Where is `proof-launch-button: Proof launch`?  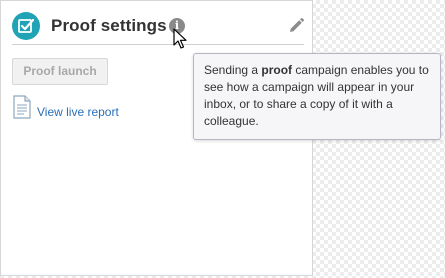
proof-launch-button: Proof launch is located at coordinates (60, 71).